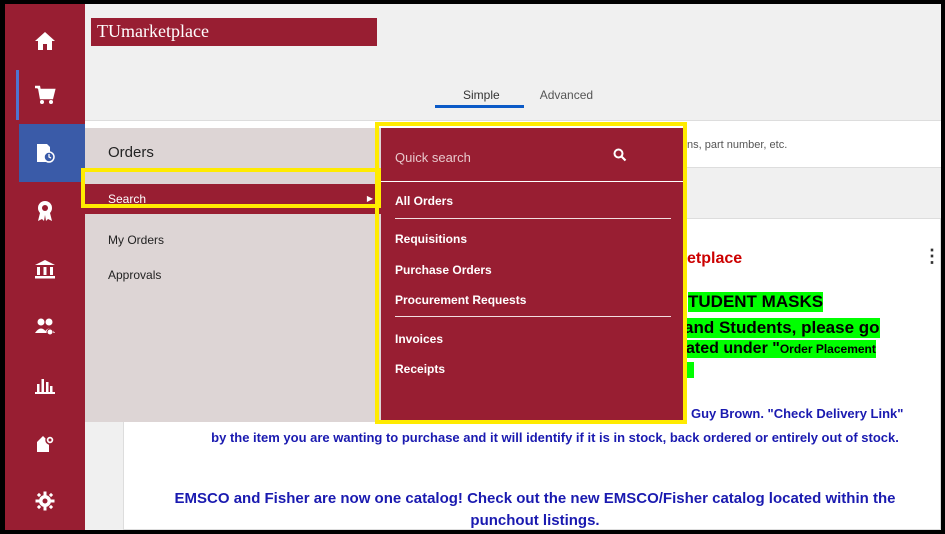 The image size is (945, 534). I want to click on located-quote: ", so click(776, 348).